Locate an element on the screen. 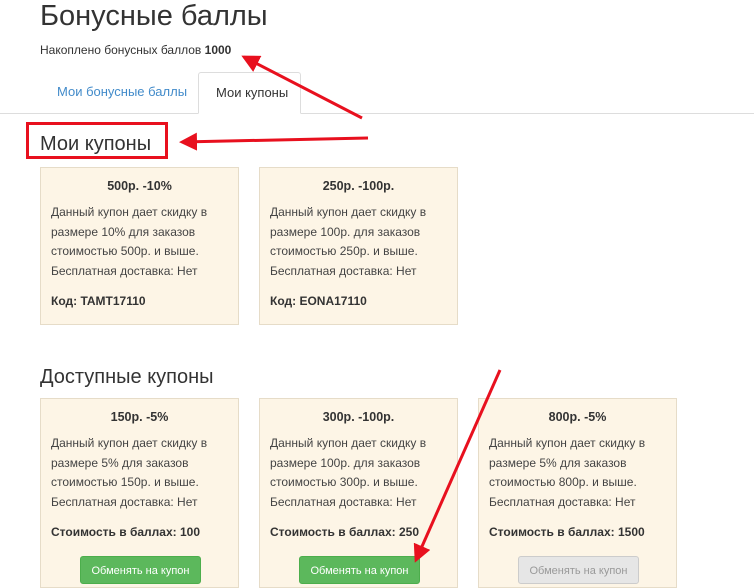 This screenshot has height=588, width=754. coupon-desc-line: стоимостью 500р. и выше. is located at coordinates (125, 251).